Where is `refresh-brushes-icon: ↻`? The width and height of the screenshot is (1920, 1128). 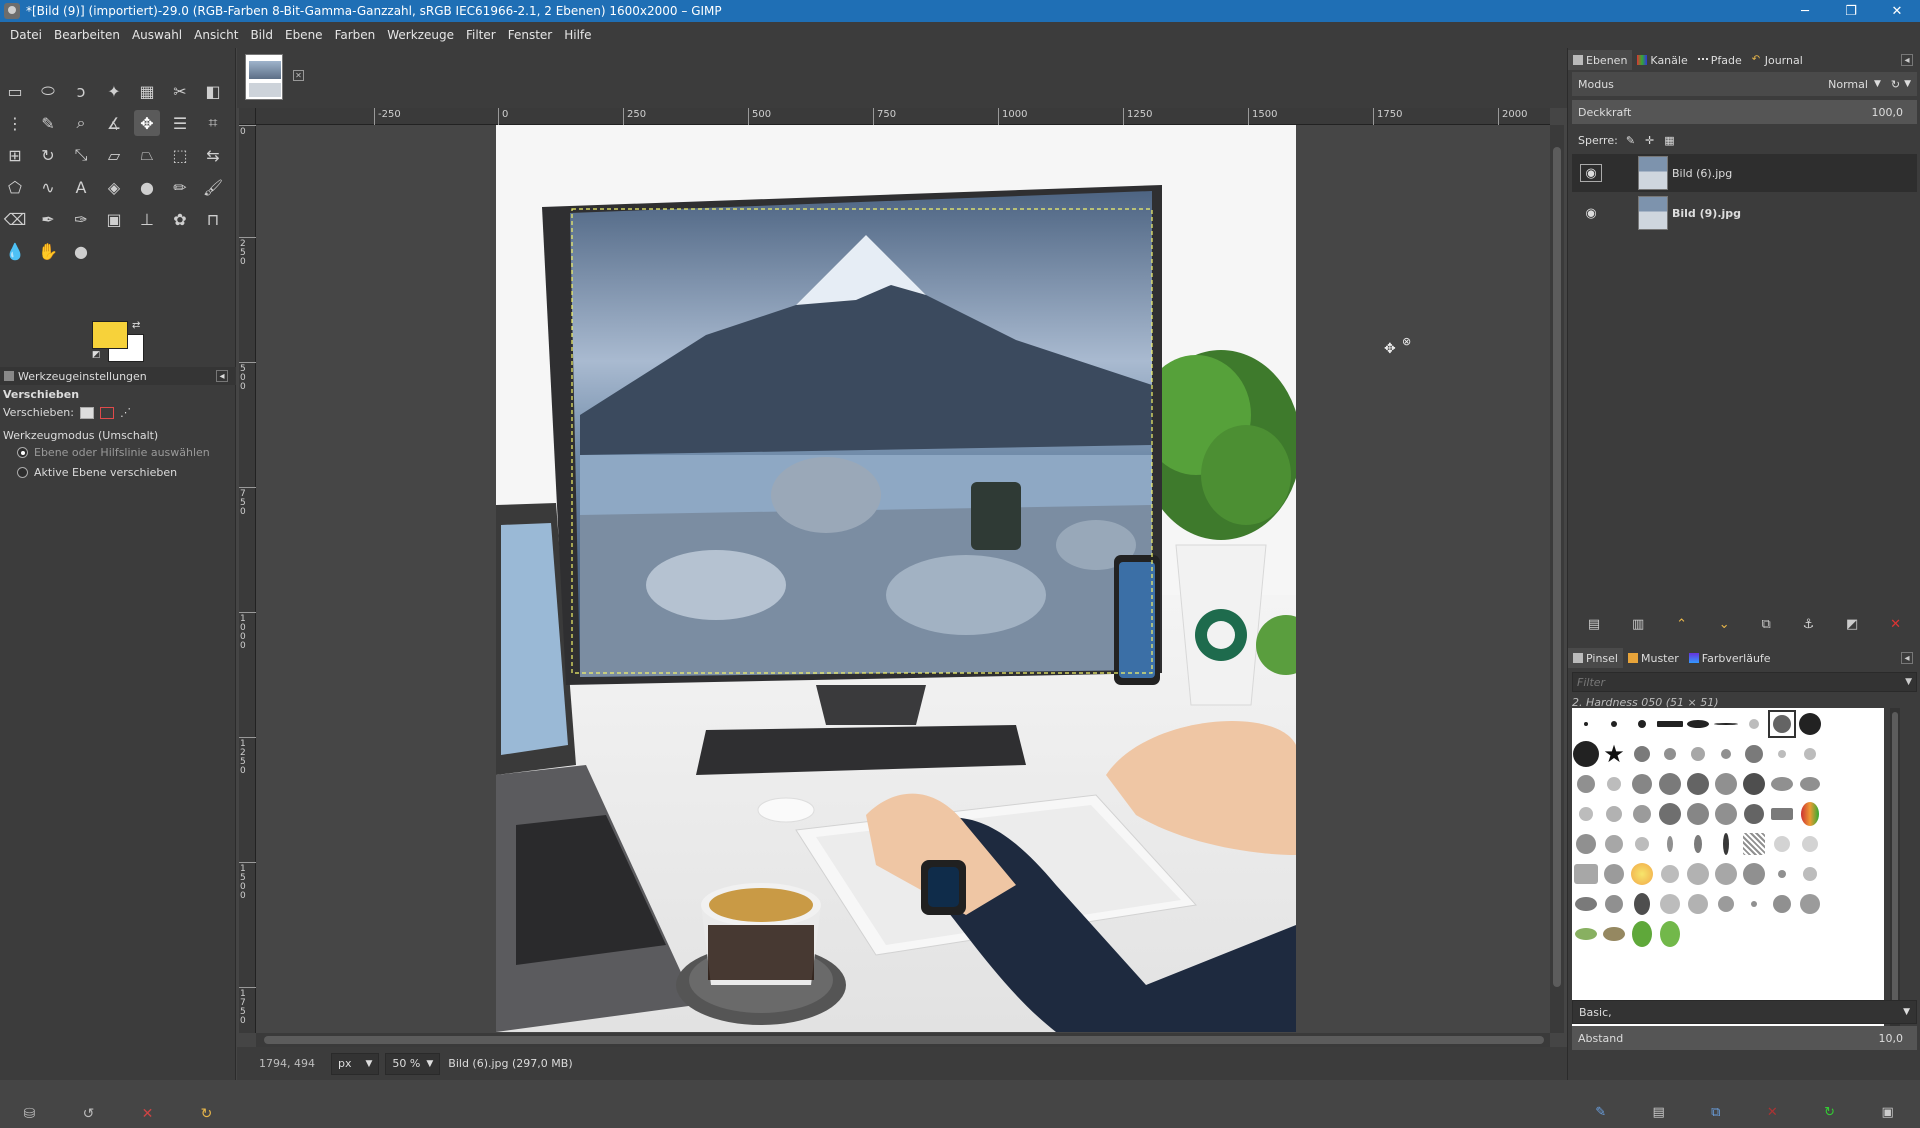
refresh-brushes-icon: ↻ is located at coordinates (1829, 1112).